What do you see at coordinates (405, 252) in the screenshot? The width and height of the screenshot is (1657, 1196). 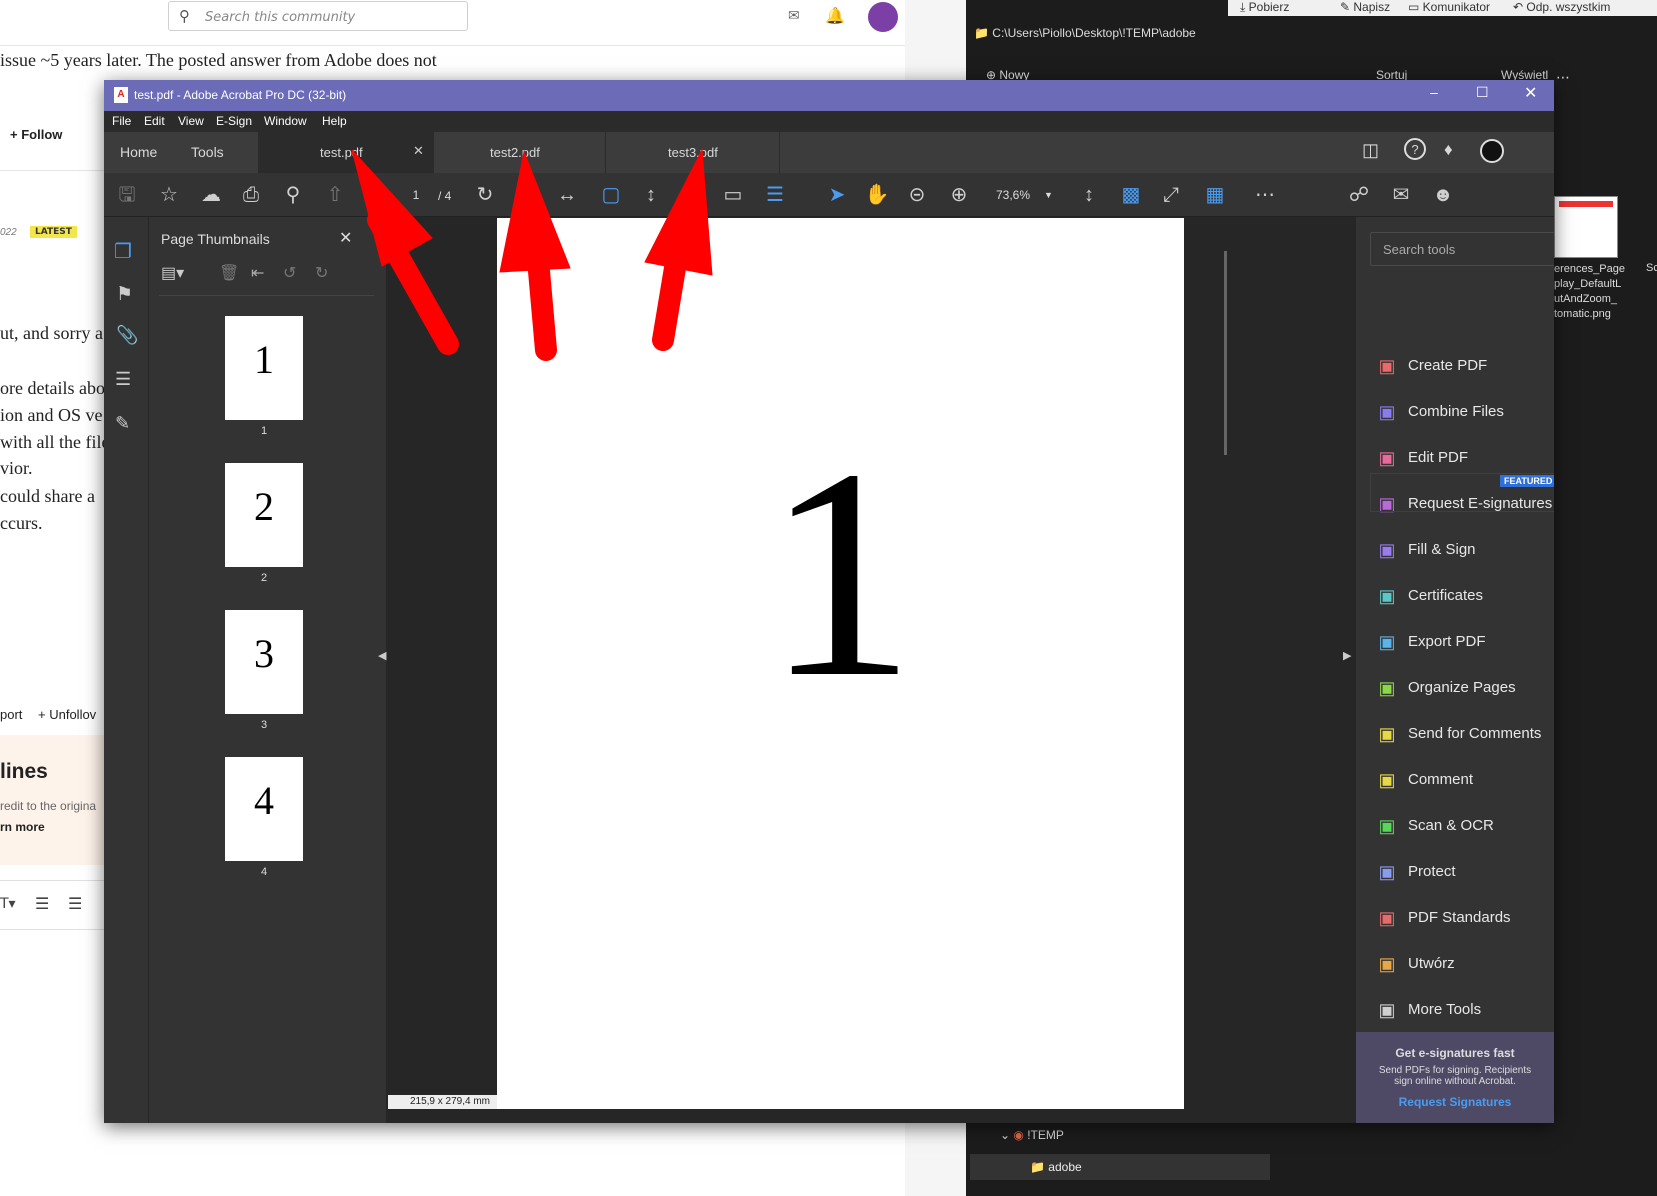 I see `arrow-to-test-pdf-tab` at bounding box center [405, 252].